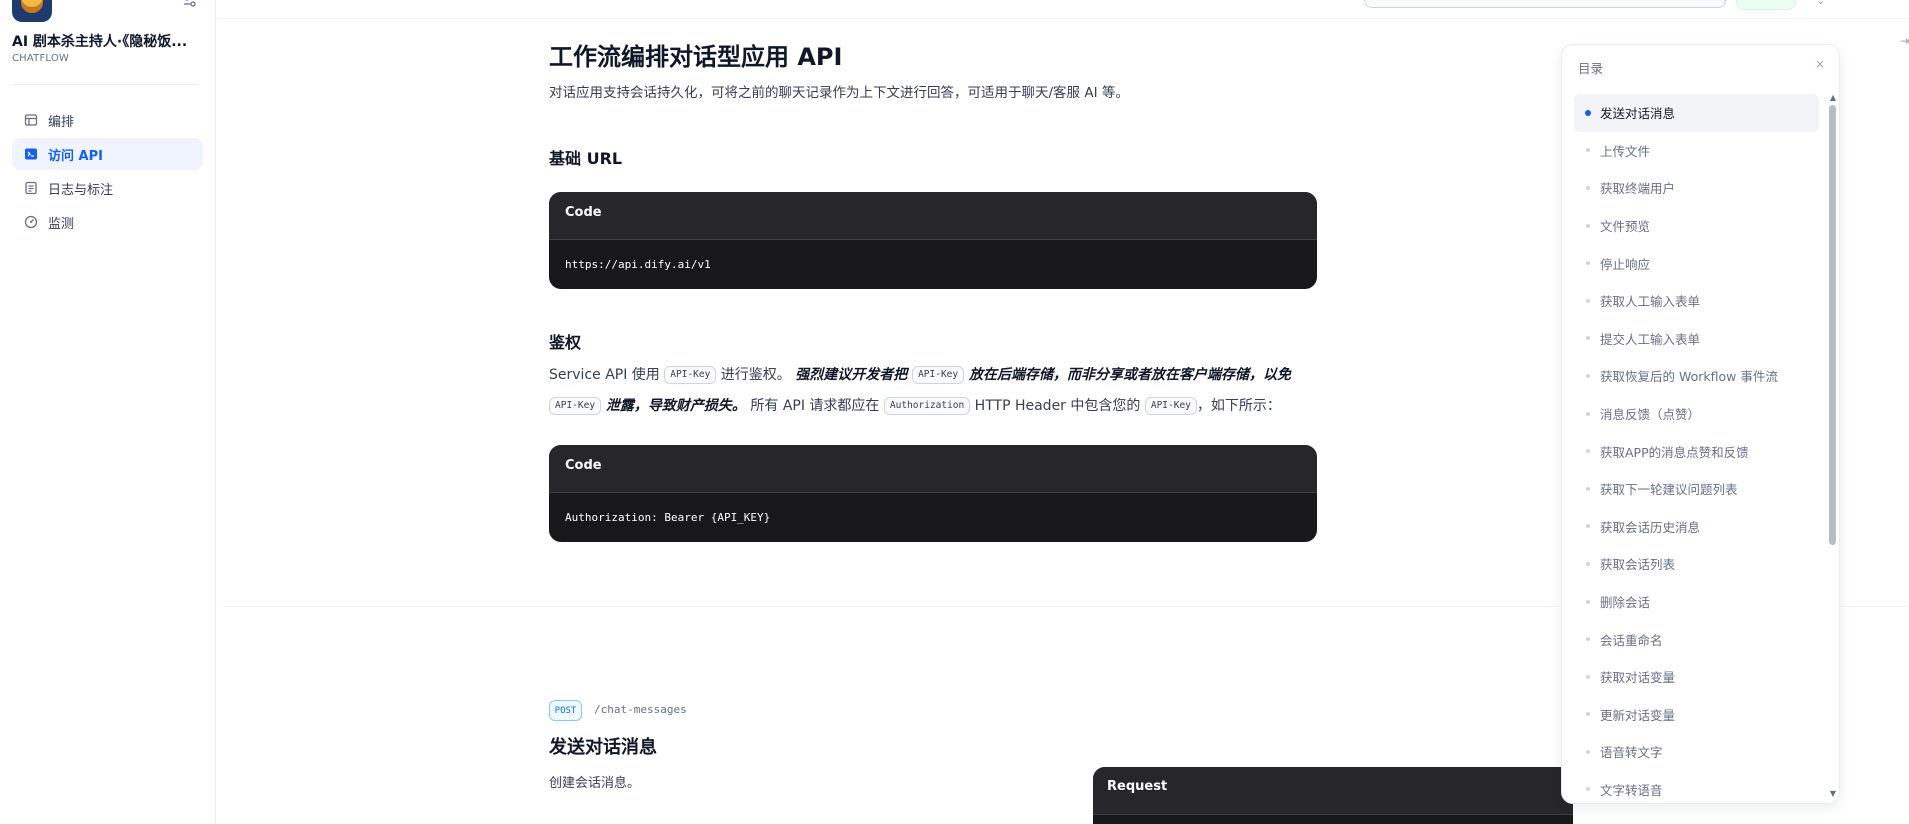 The width and height of the screenshot is (1909, 824). What do you see at coordinates (565, 710) in the screenshot?
I see `method-badge: POST` at bounding box center [565, 710].